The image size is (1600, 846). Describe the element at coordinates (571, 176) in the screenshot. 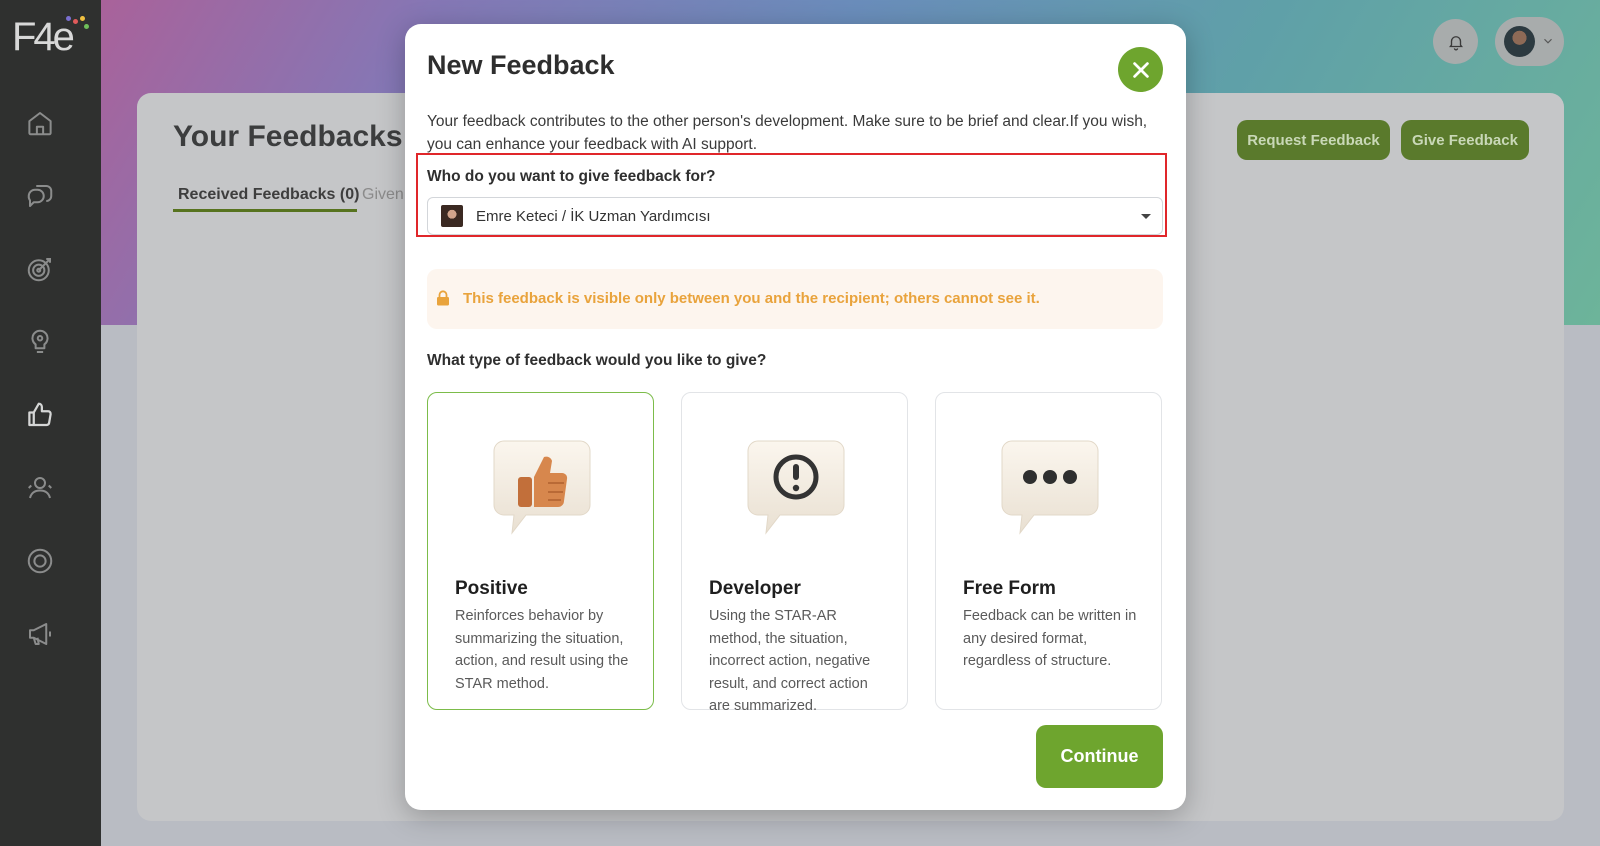

I see `recipient-label: Who do you want to give feedback for?` at that location.